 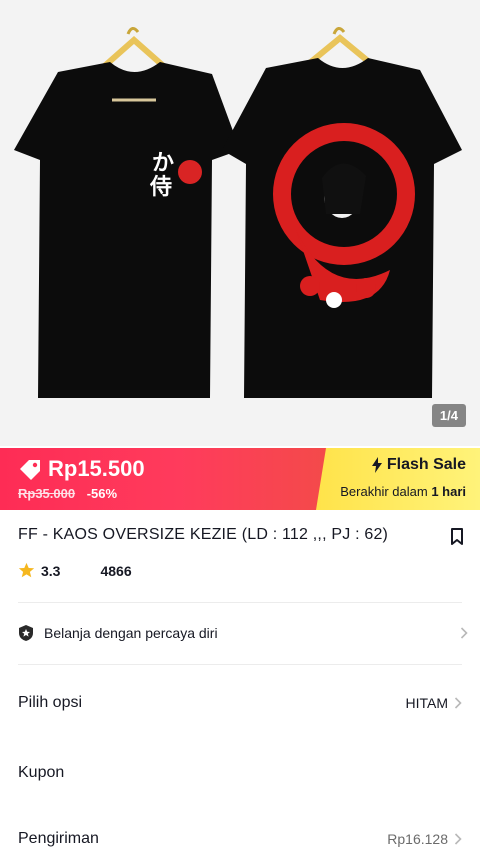 I want to click on rating-value: 3.3, so click(x=51, y=570).